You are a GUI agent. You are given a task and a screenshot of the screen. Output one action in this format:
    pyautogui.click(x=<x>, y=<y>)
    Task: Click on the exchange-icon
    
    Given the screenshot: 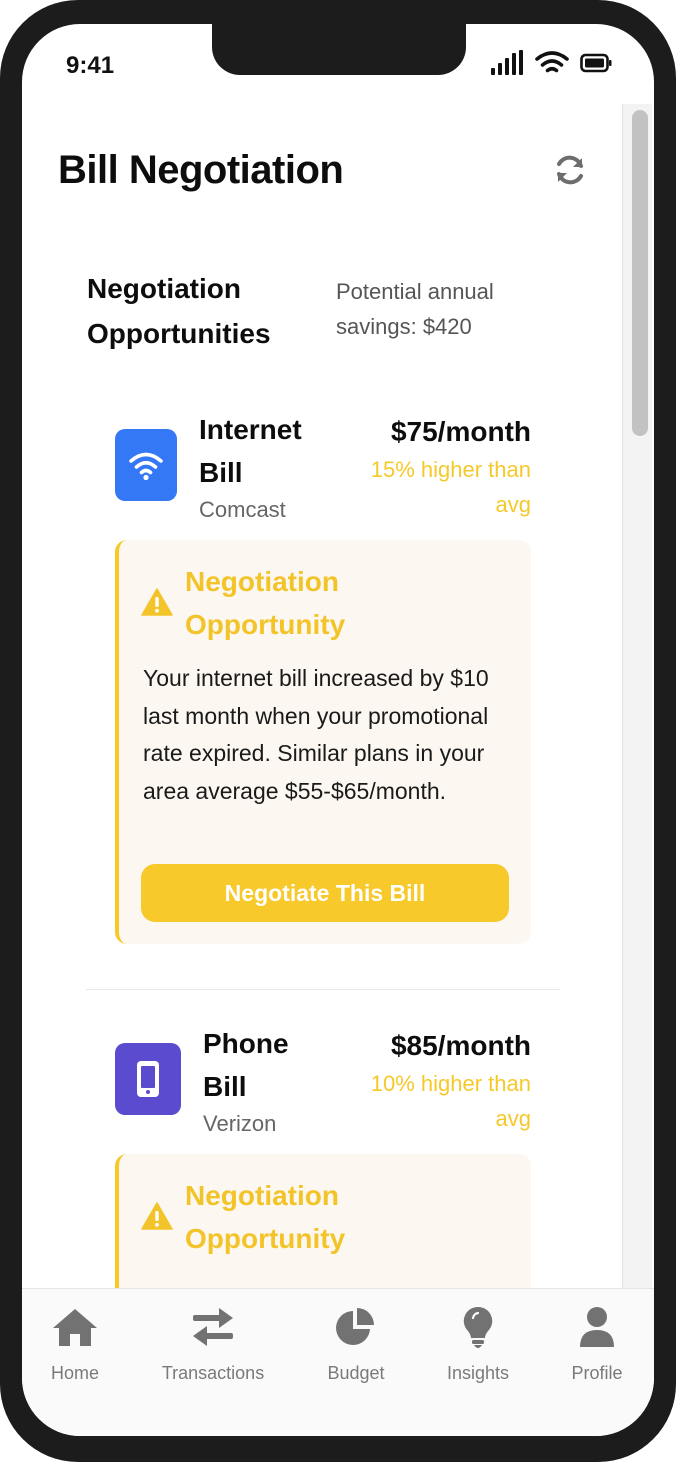 What is the action you would take?
    pyautogui.click(x=213, y=1327)
    